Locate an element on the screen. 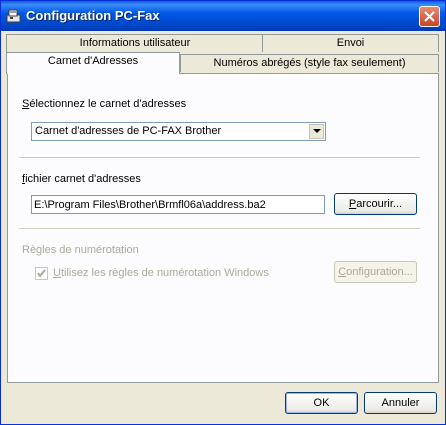 The width and height of the screenshot is (446, 425). dropdown-button is located at coordinates (316, 131).